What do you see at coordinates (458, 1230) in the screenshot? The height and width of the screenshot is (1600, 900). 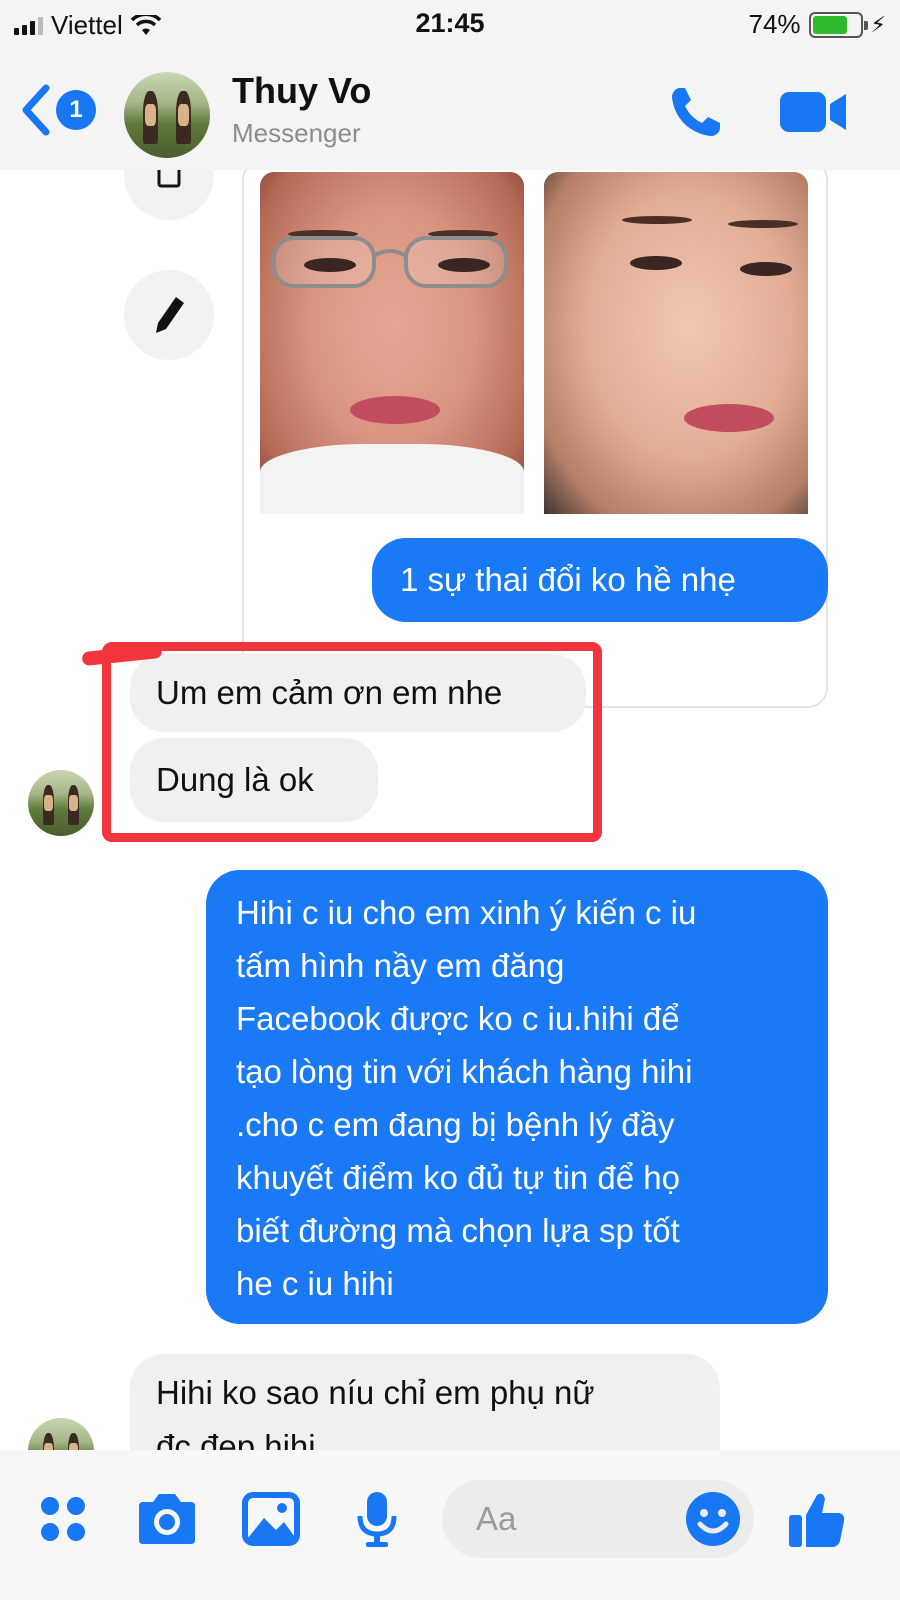 I see `message-line: biết đường mà chọn lựa sp tốt` at bounding box center [458, 1230].